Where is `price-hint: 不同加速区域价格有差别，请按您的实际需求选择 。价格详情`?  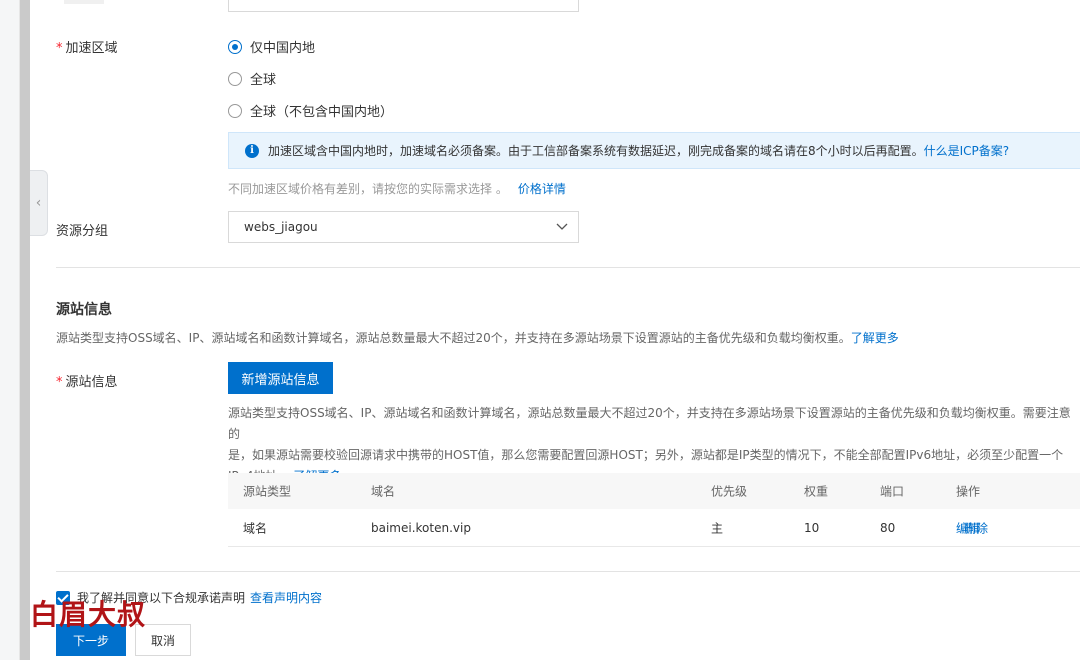 price-hint: 不同加速区域价格有差别，请按您的实际需求选择 。价格详情 is located at coordinates (397, 188).